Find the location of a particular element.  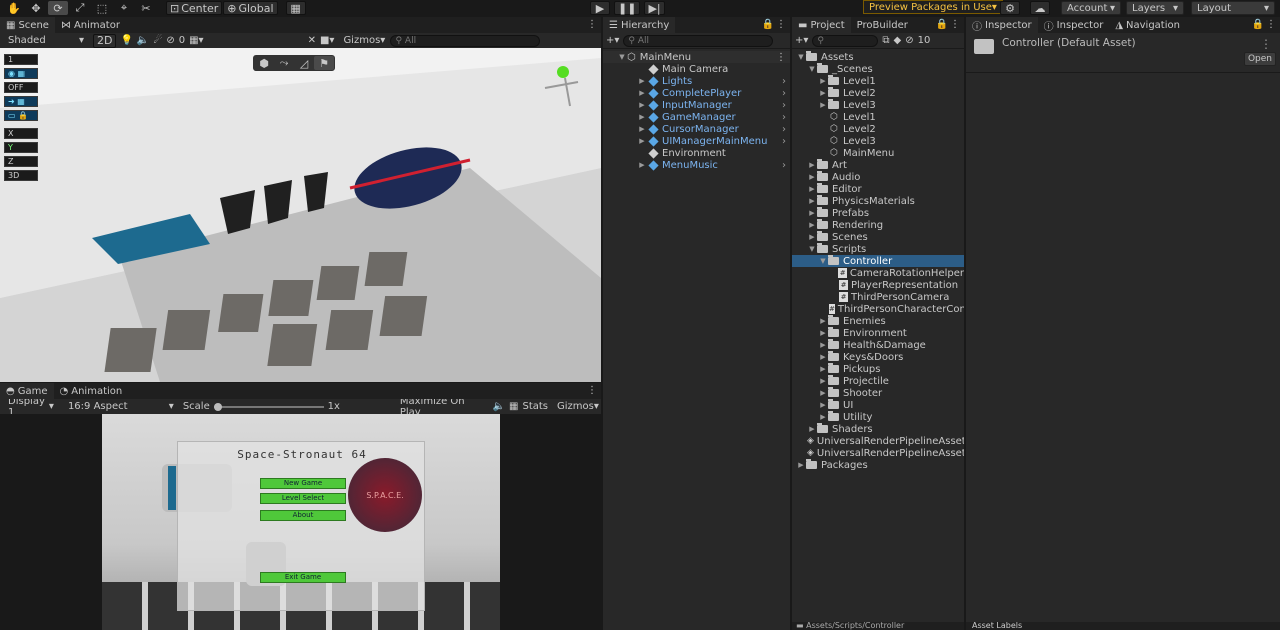

project-item: ▶ Health&Damage is located at coordinates (878, 345).